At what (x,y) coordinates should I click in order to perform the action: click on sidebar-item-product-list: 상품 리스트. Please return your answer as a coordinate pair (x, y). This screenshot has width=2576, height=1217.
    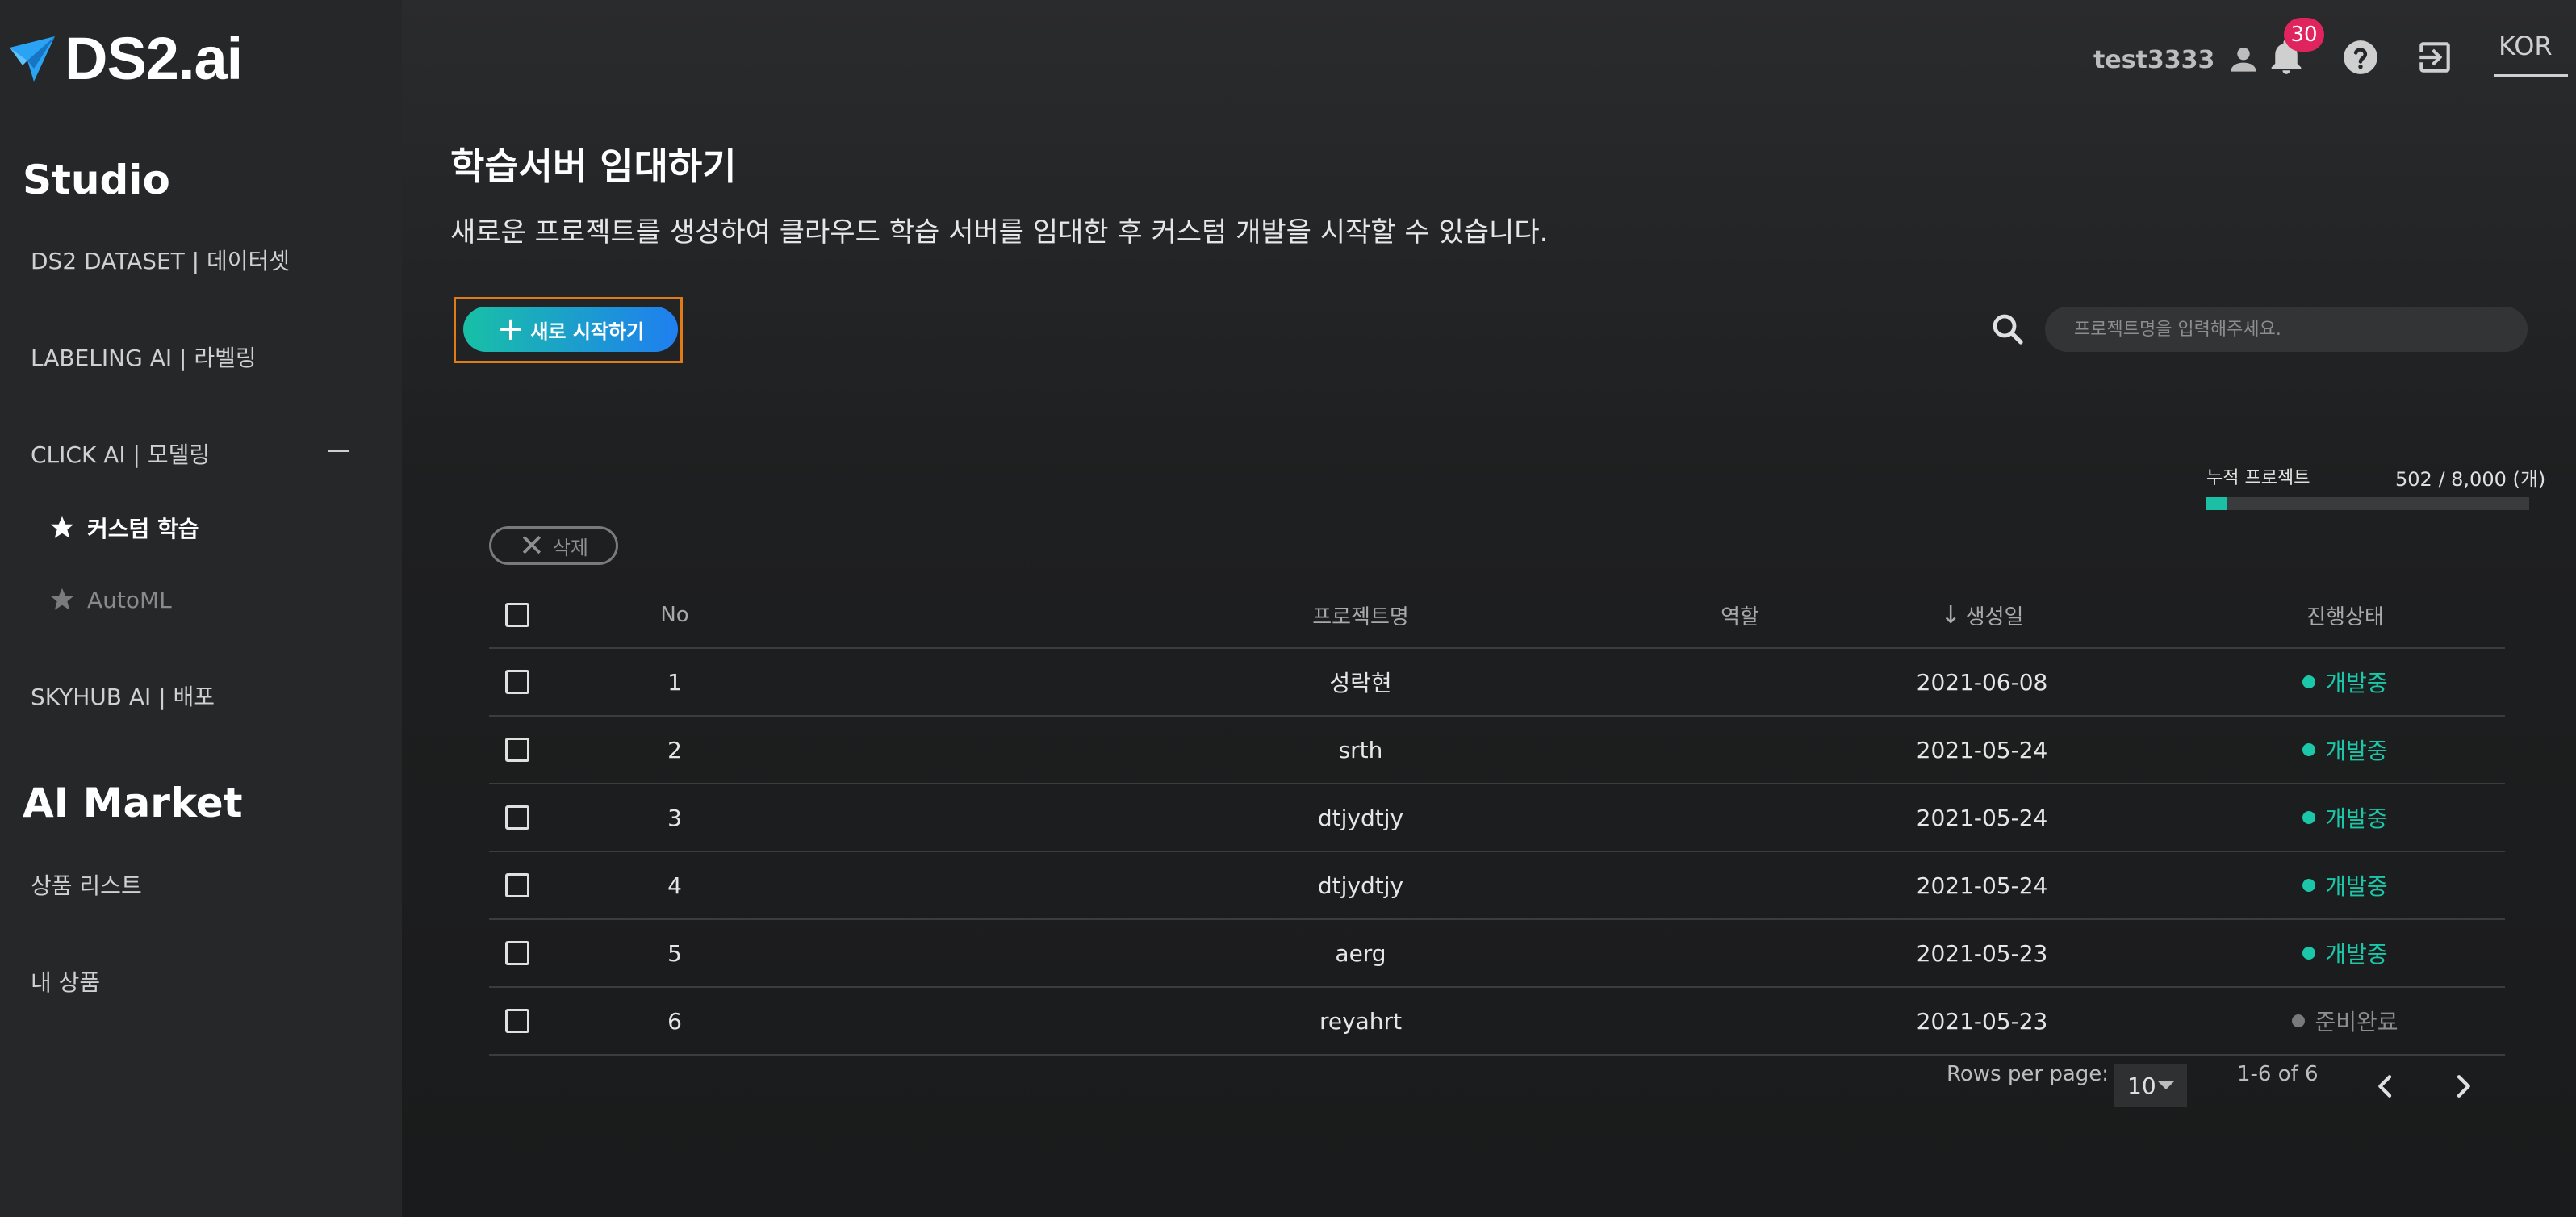
    Looking at the image, I should click on (86, 884).